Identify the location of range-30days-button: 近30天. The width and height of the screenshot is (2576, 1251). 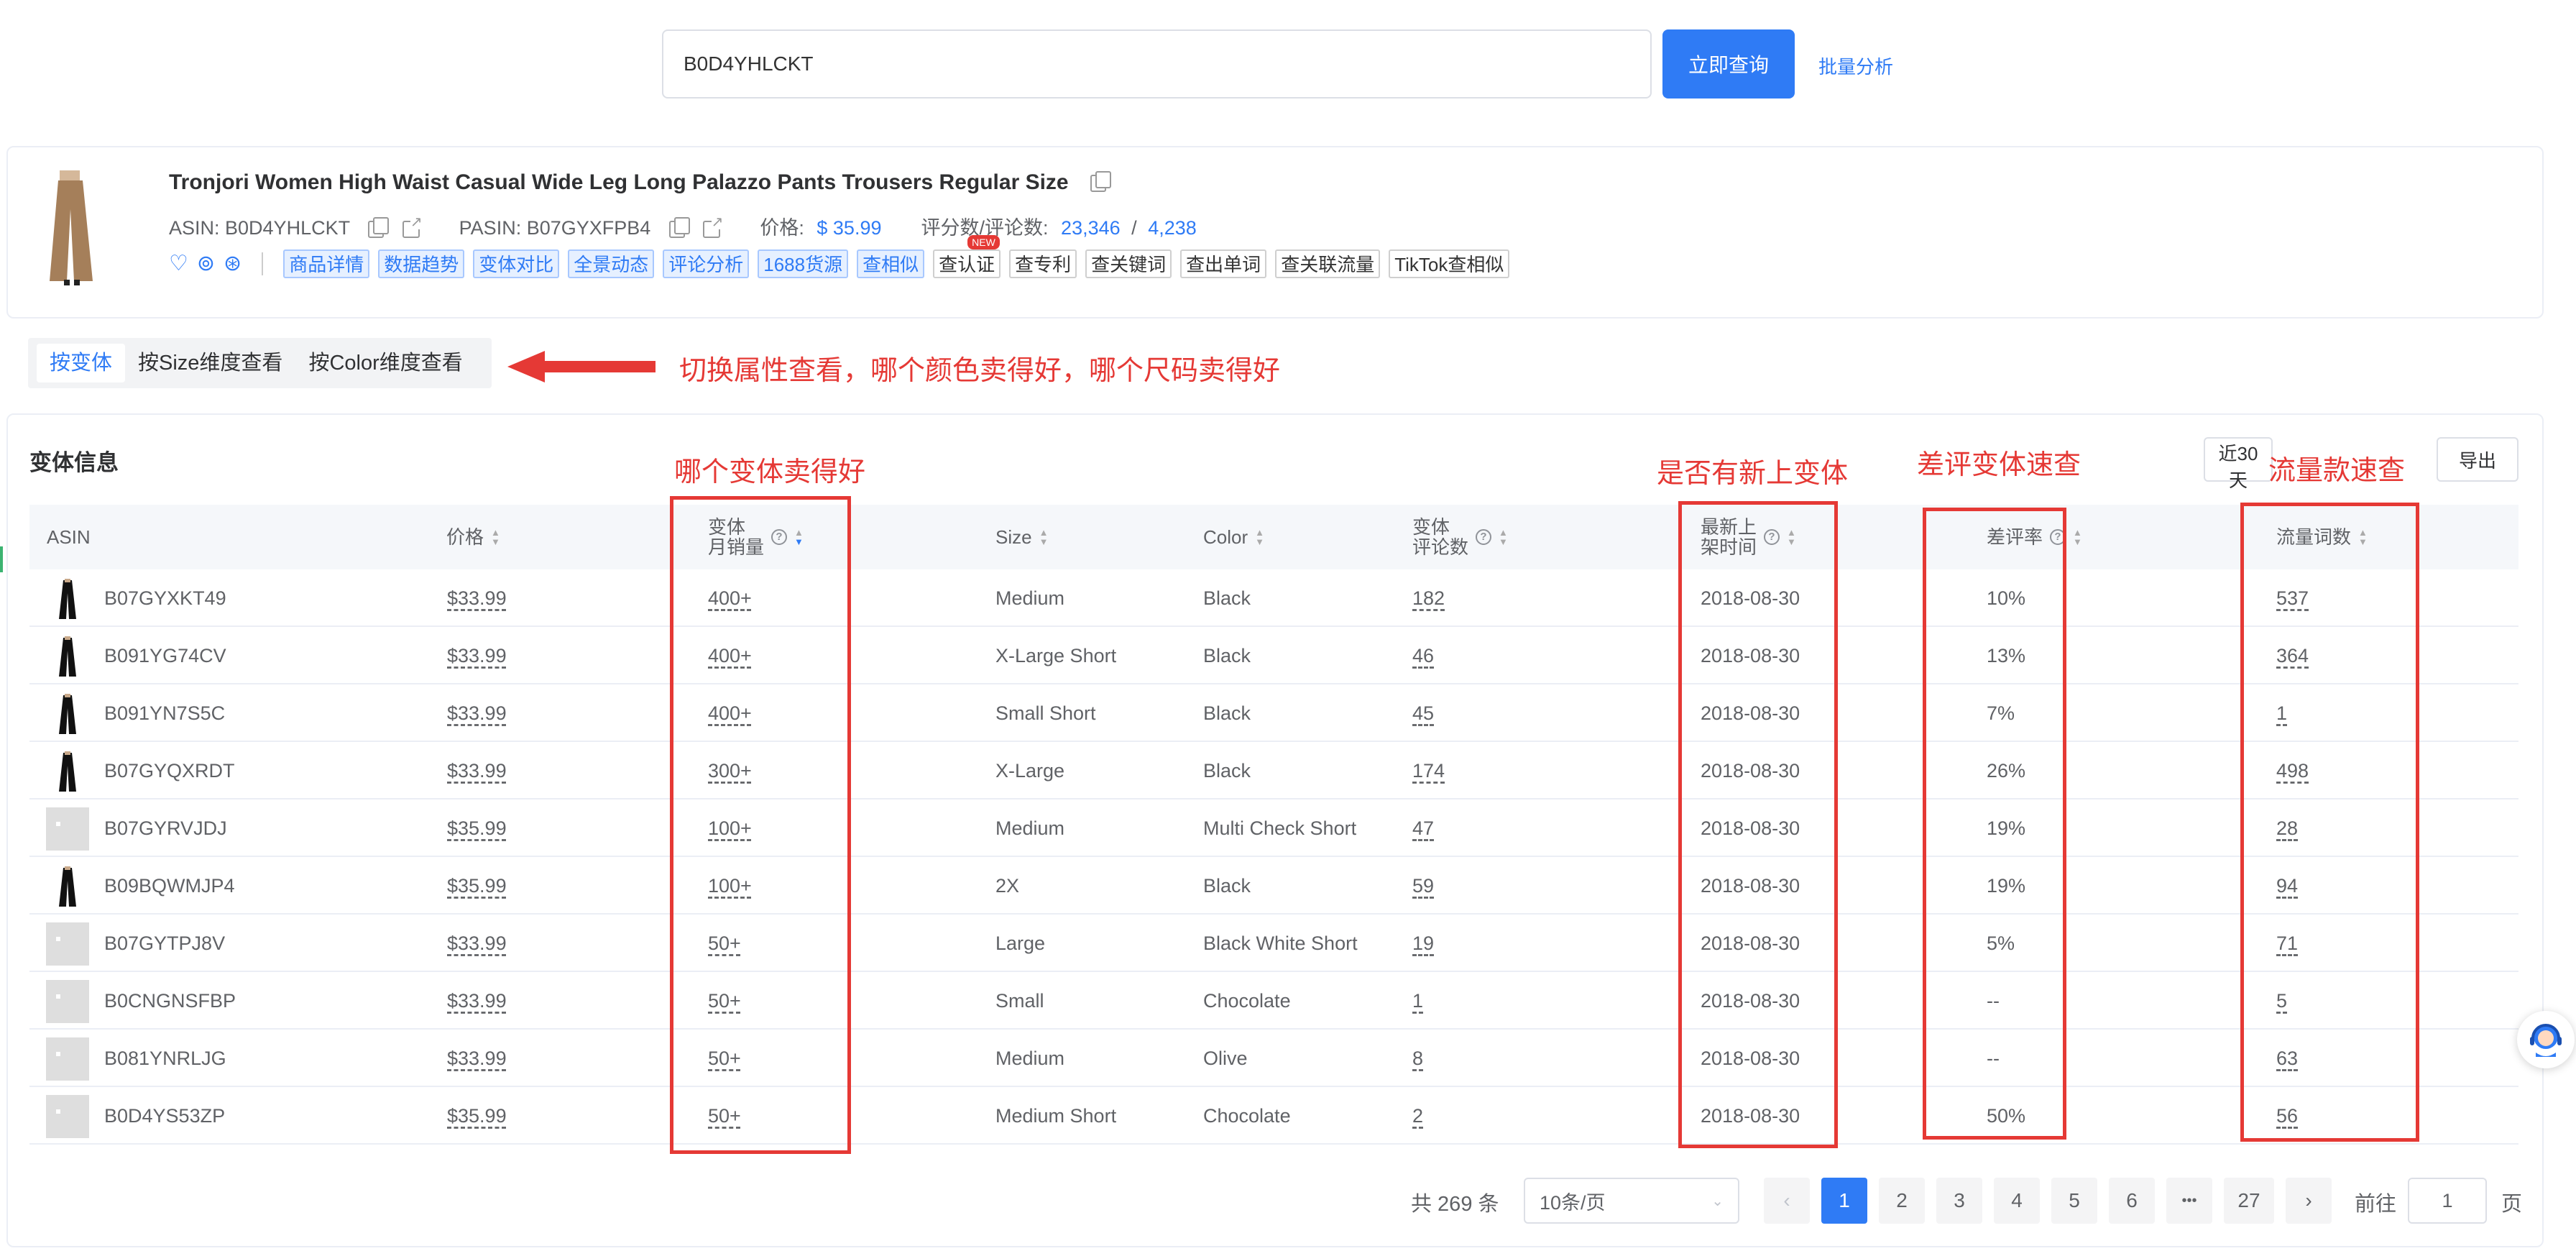
(2238, 464).